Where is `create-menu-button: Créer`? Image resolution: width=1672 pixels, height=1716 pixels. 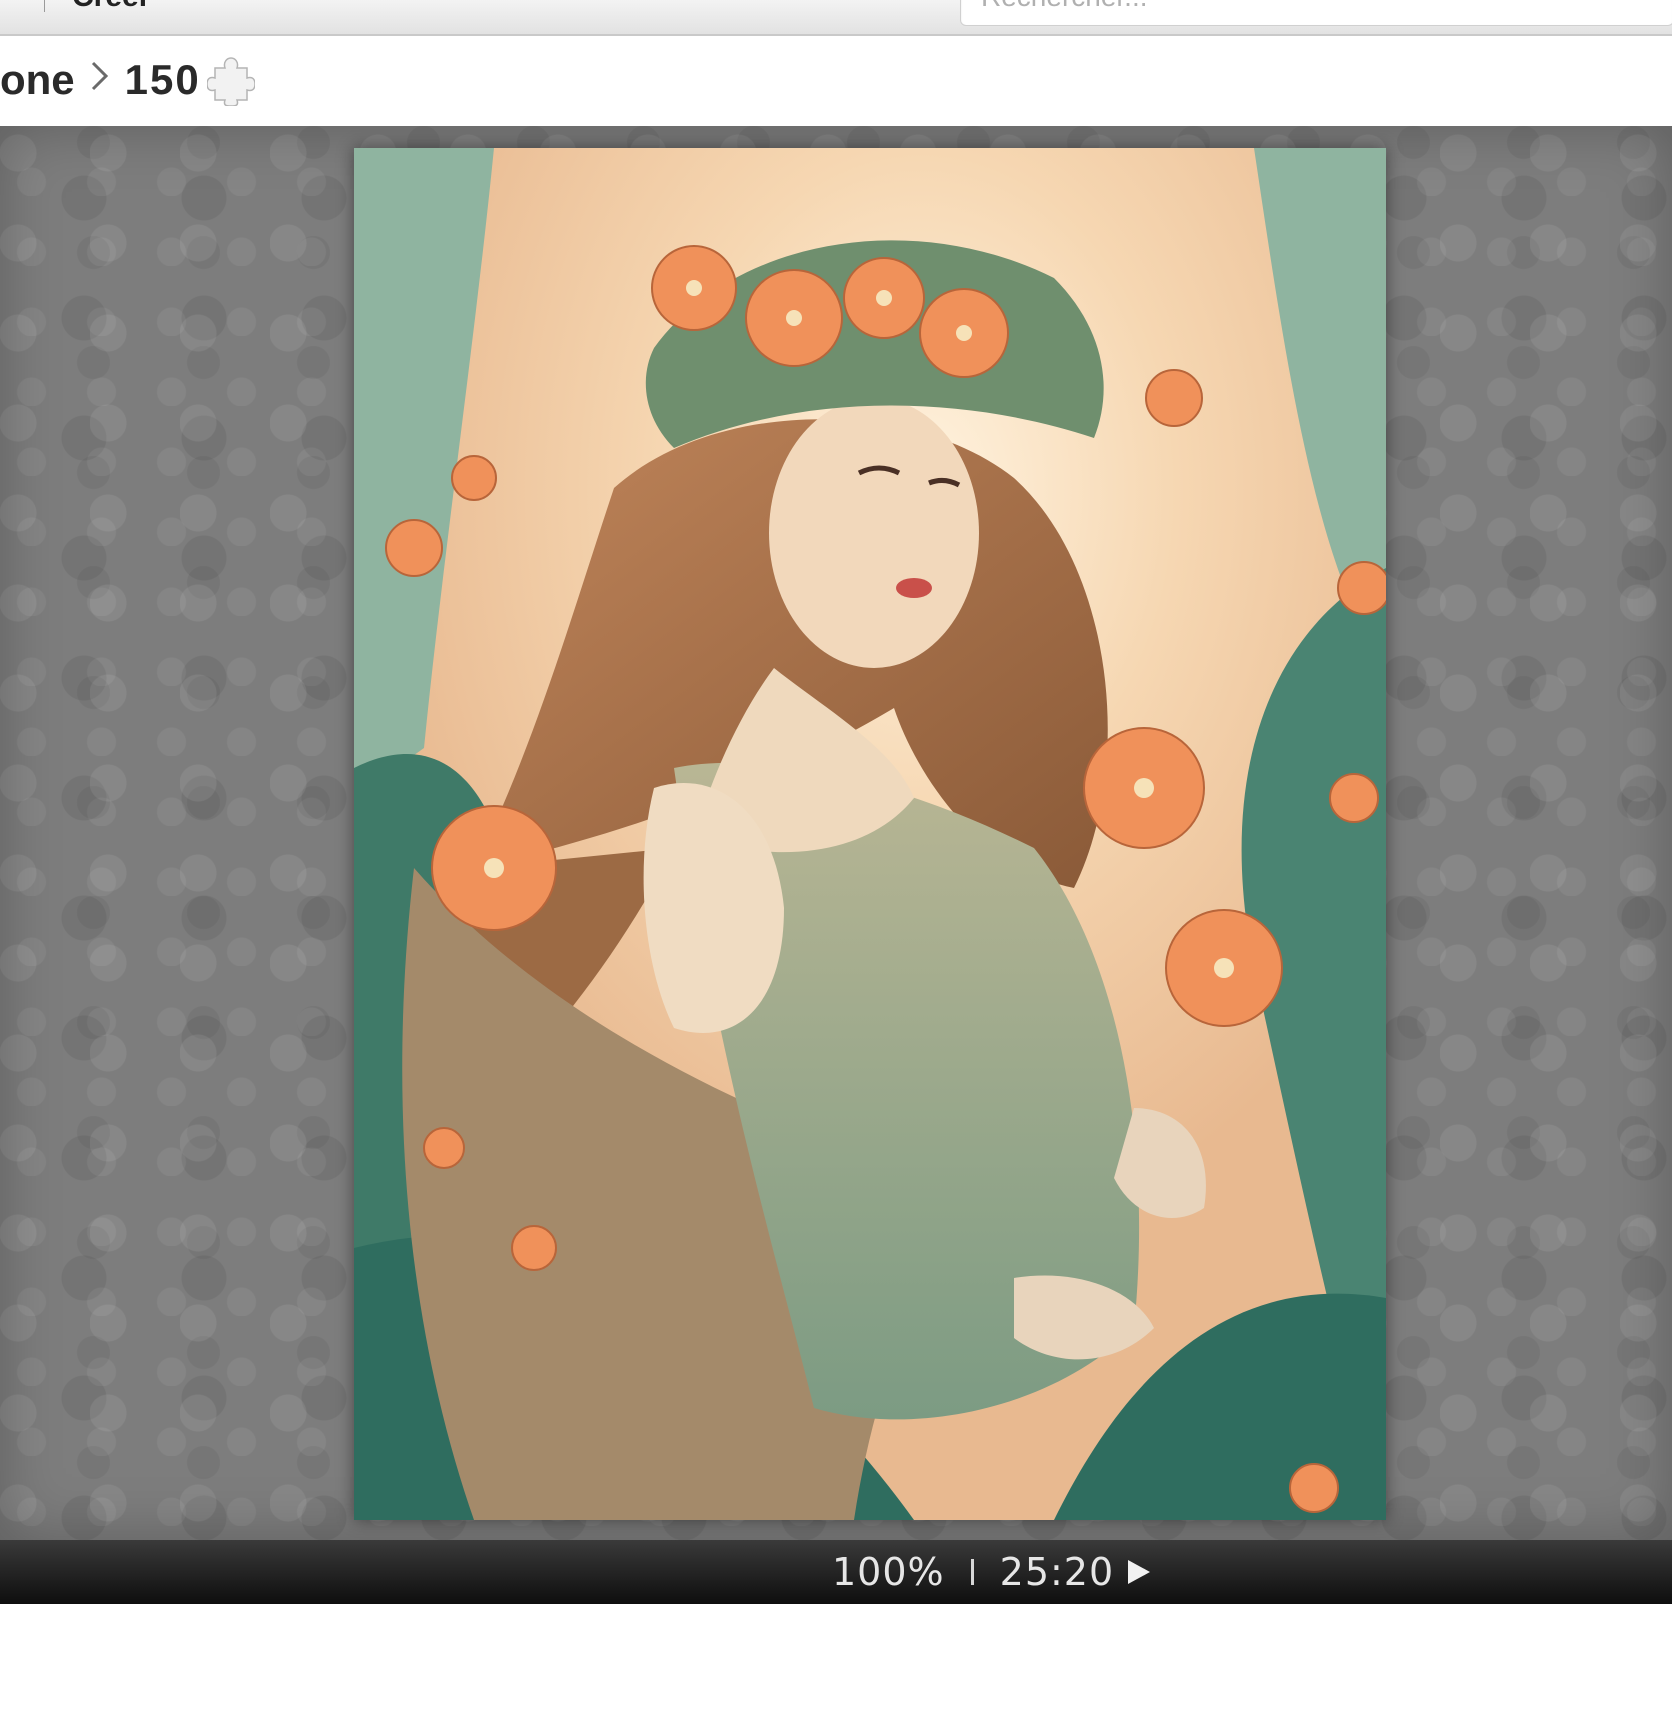
create-menu-button: Créer is located at coordinates (111, 7).